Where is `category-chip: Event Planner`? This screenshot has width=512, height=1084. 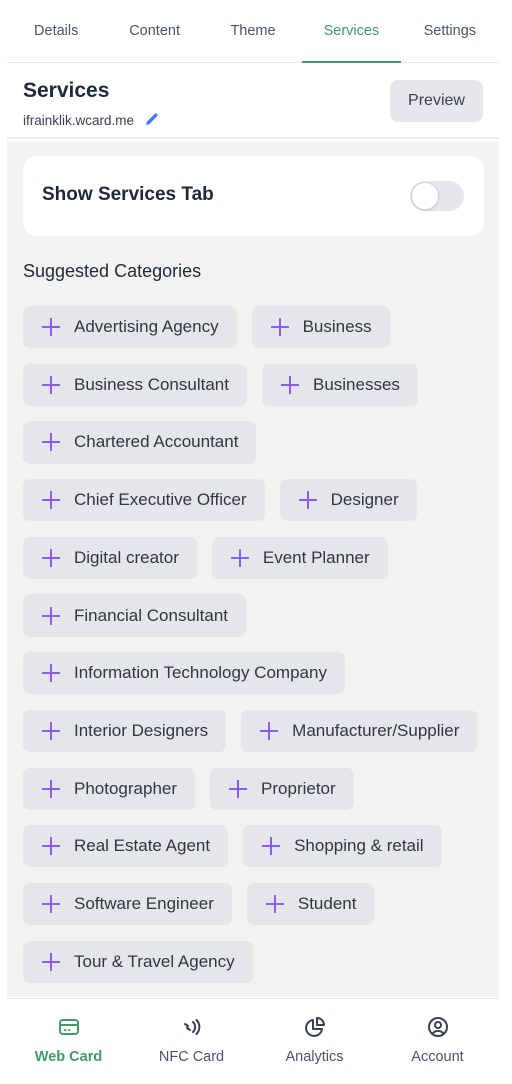 category-chip: Event Planner is located at coordinates (299, 557).